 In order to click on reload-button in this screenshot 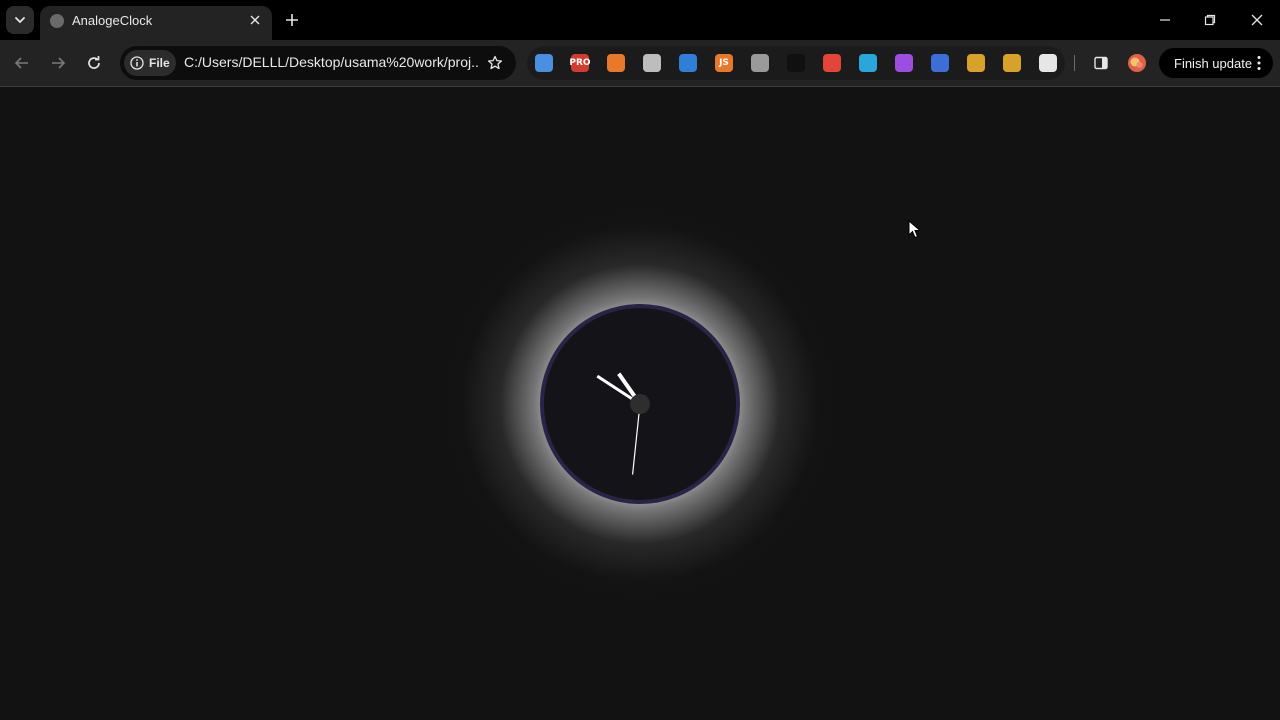, I will do `click(94, 63)`.